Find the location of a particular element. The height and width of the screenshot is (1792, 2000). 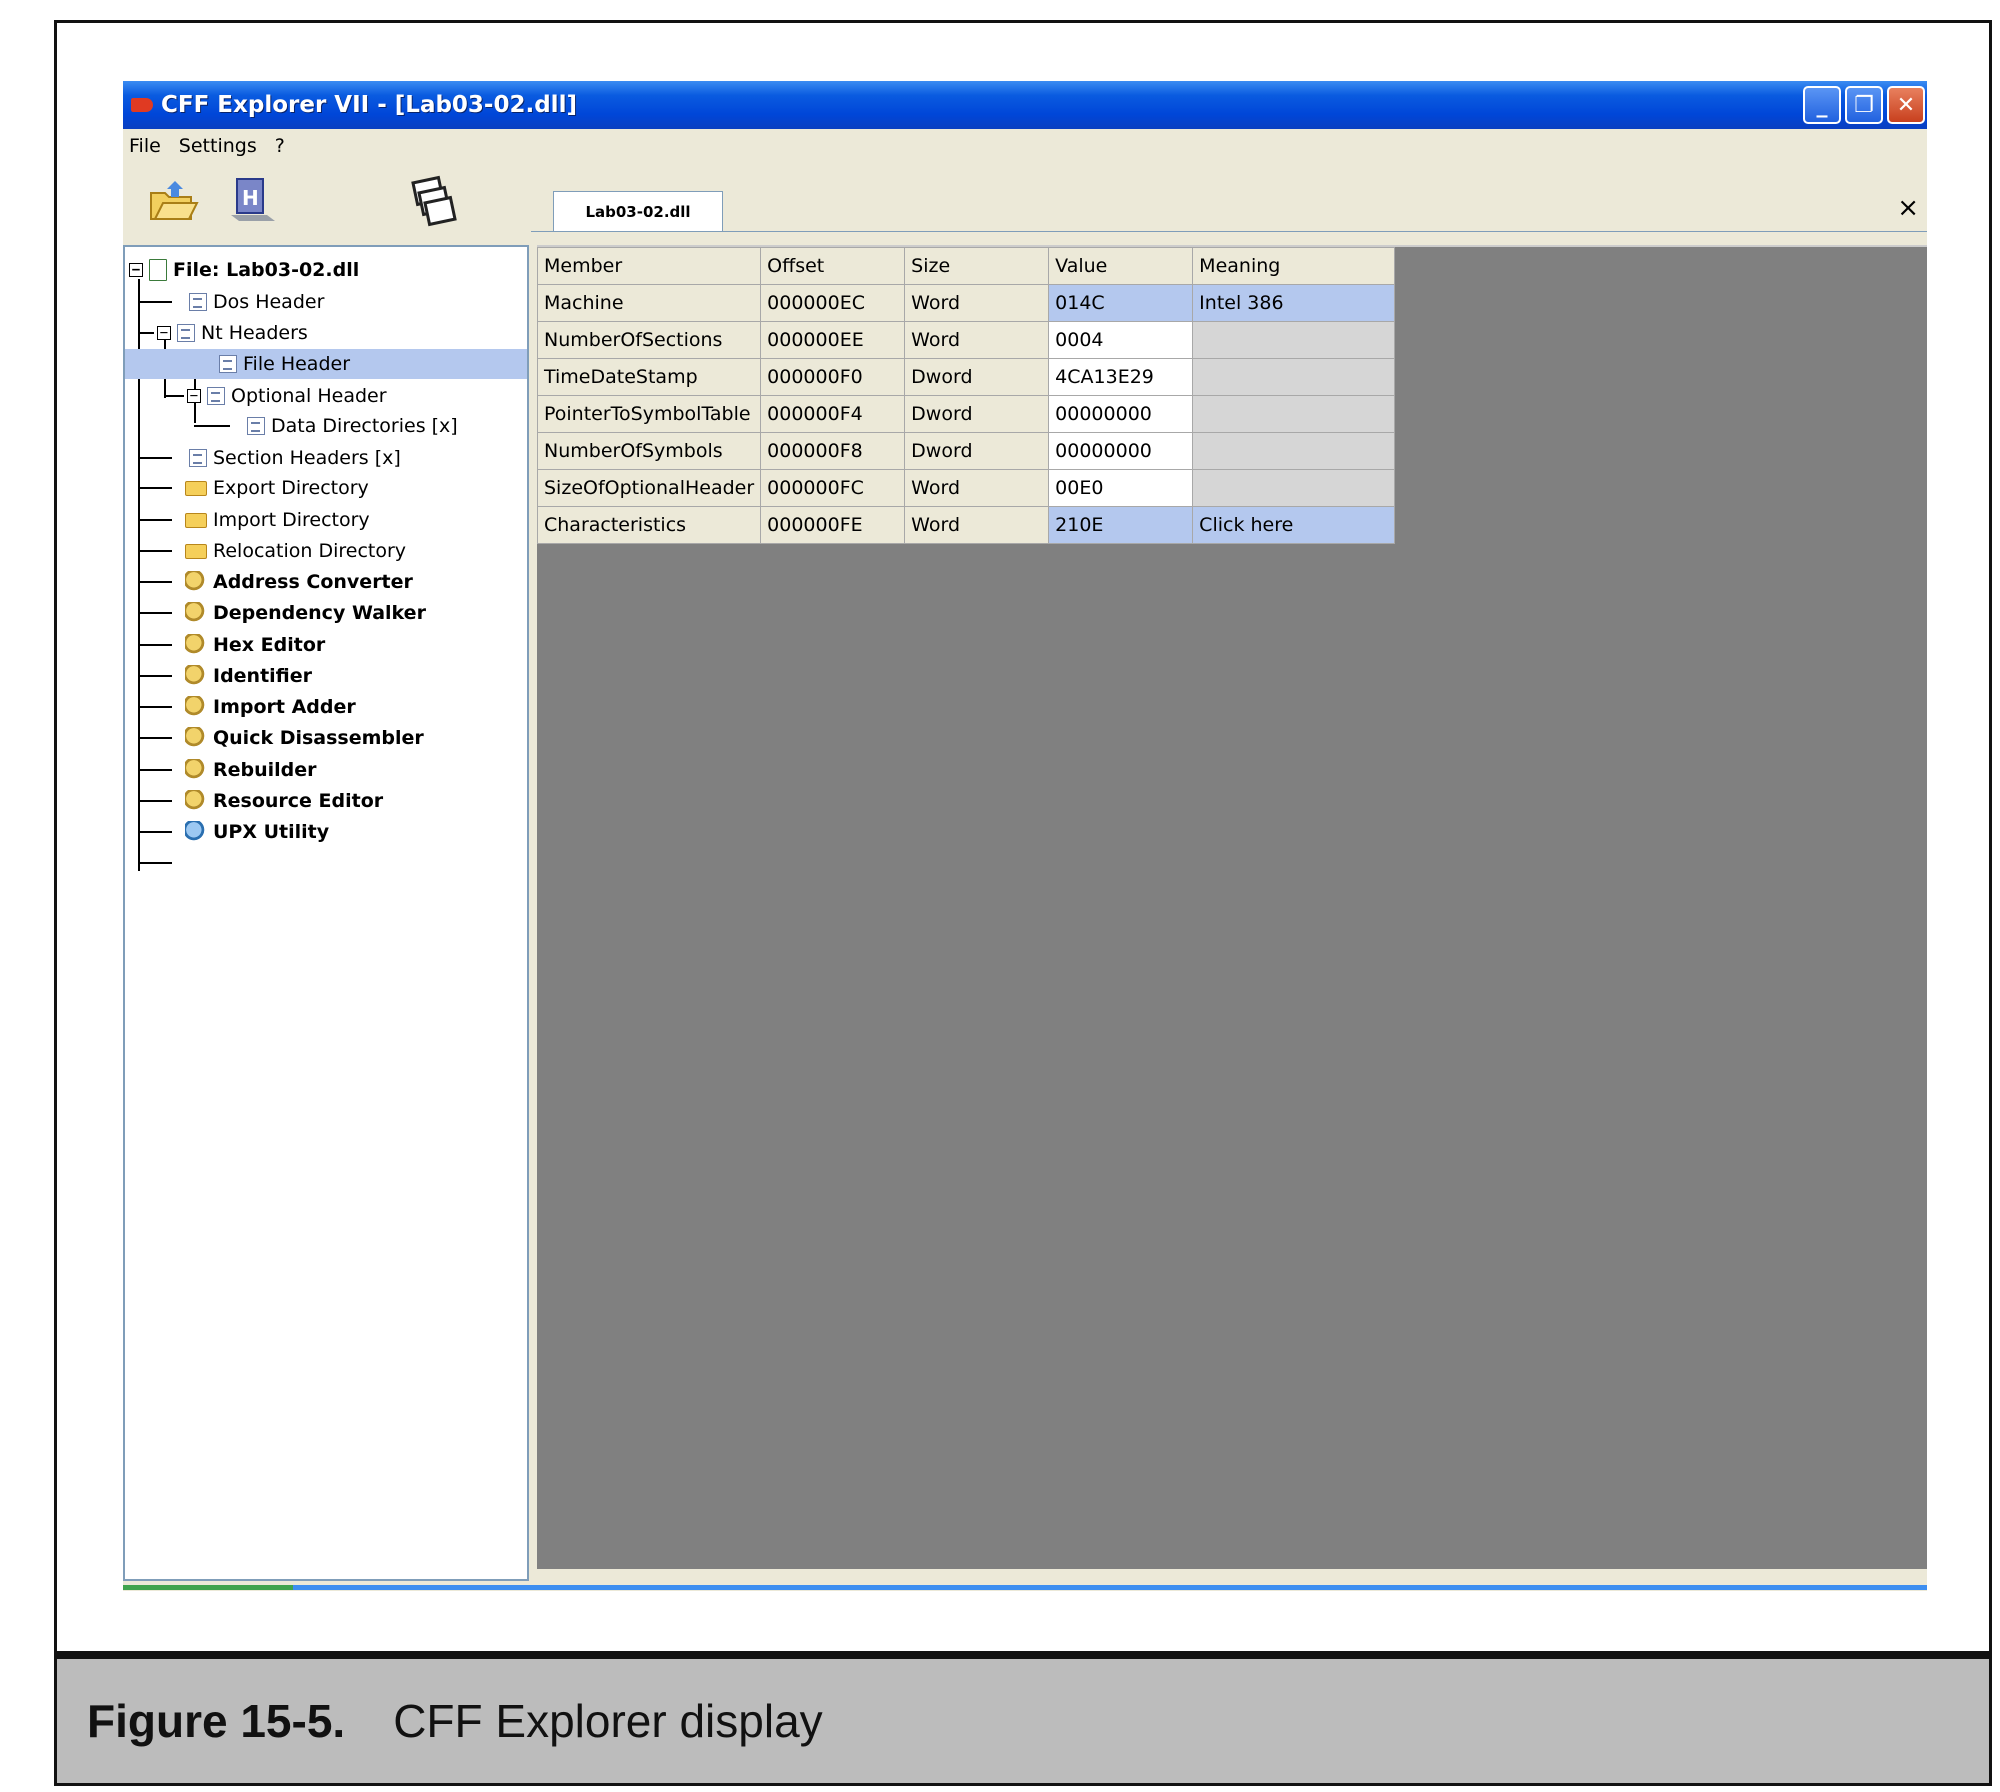

restore-button: ❐ is located at coordinates (1864, 105).